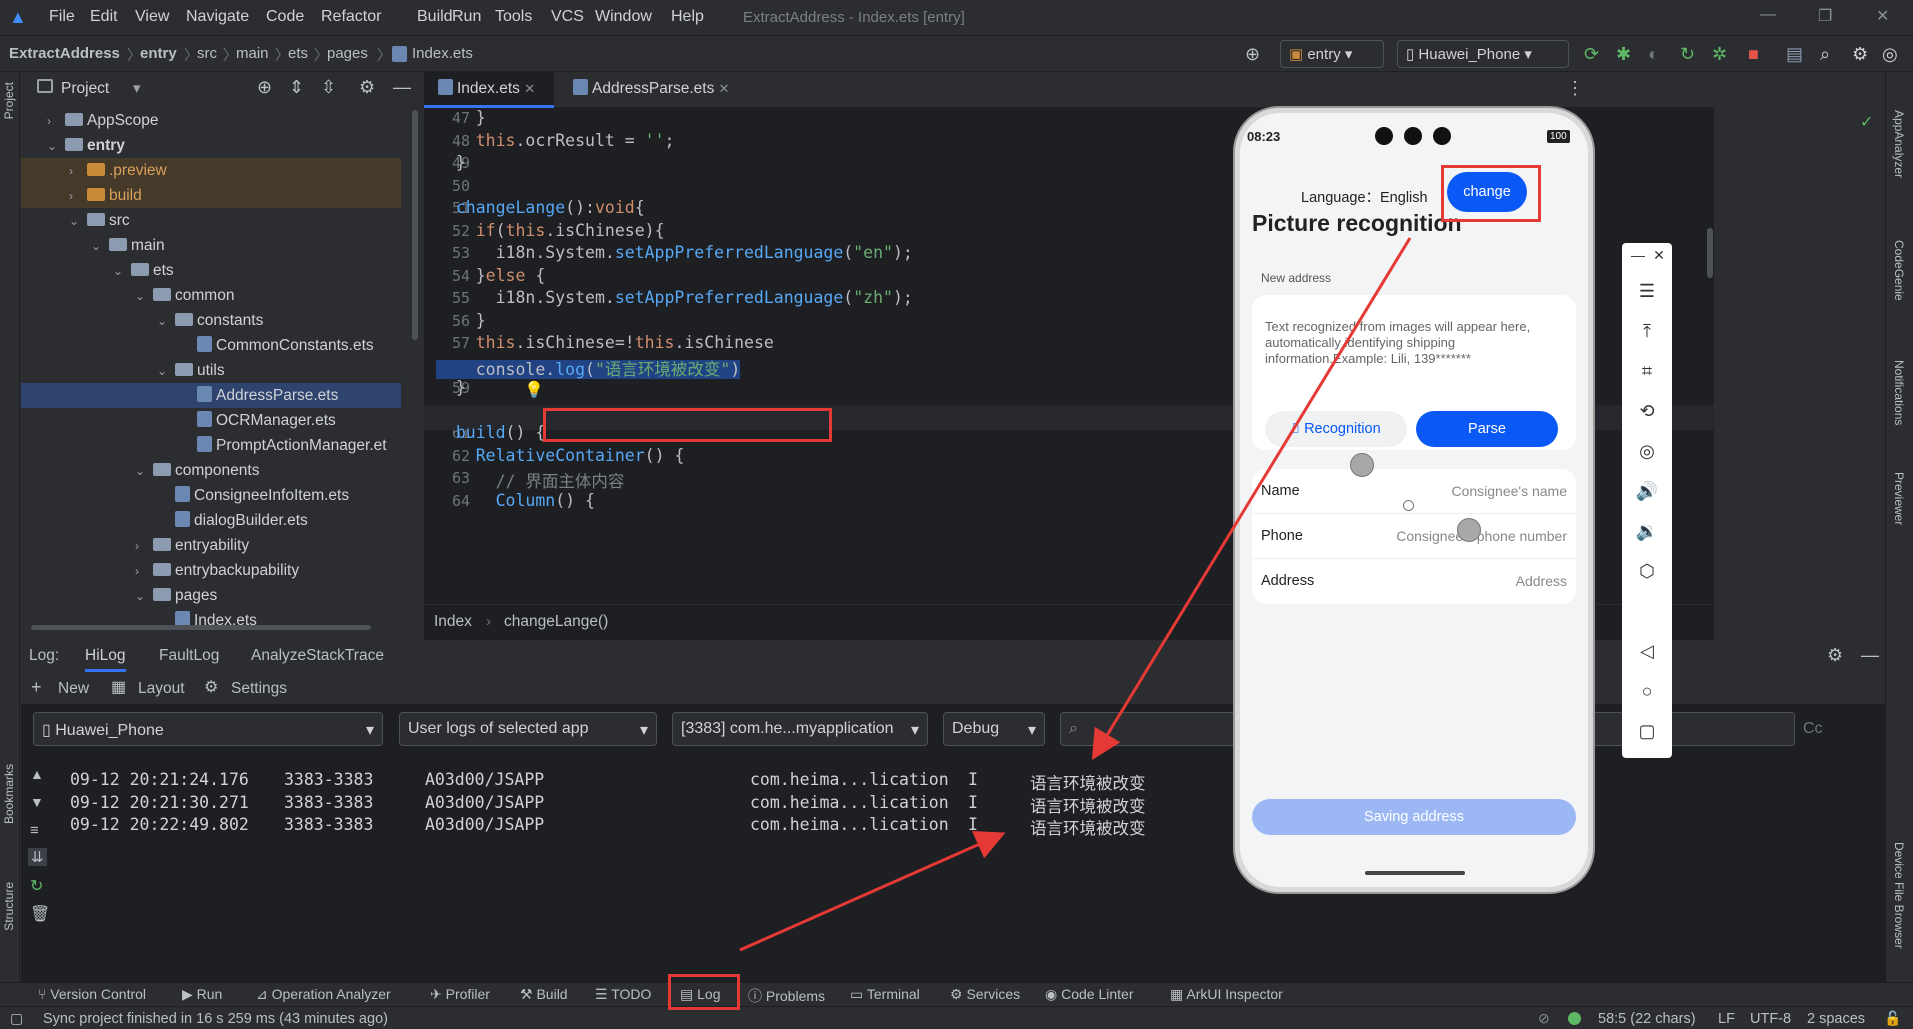  What do you see at coordinates (211, 495) in the screenshot?
I see `tree-item-consigneeinfoitem-ets: ConsigneeInfoItem.ets` at bounding box center [211, 495].